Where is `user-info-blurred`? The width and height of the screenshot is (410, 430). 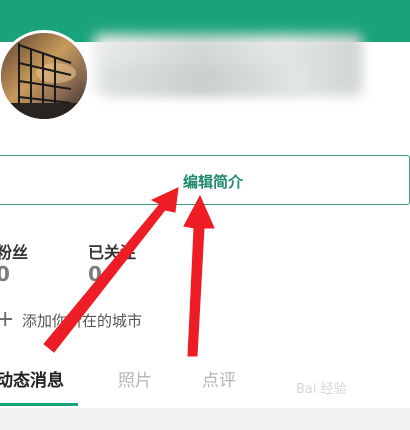 user-info-blurred is located at coordinates (204, 79).